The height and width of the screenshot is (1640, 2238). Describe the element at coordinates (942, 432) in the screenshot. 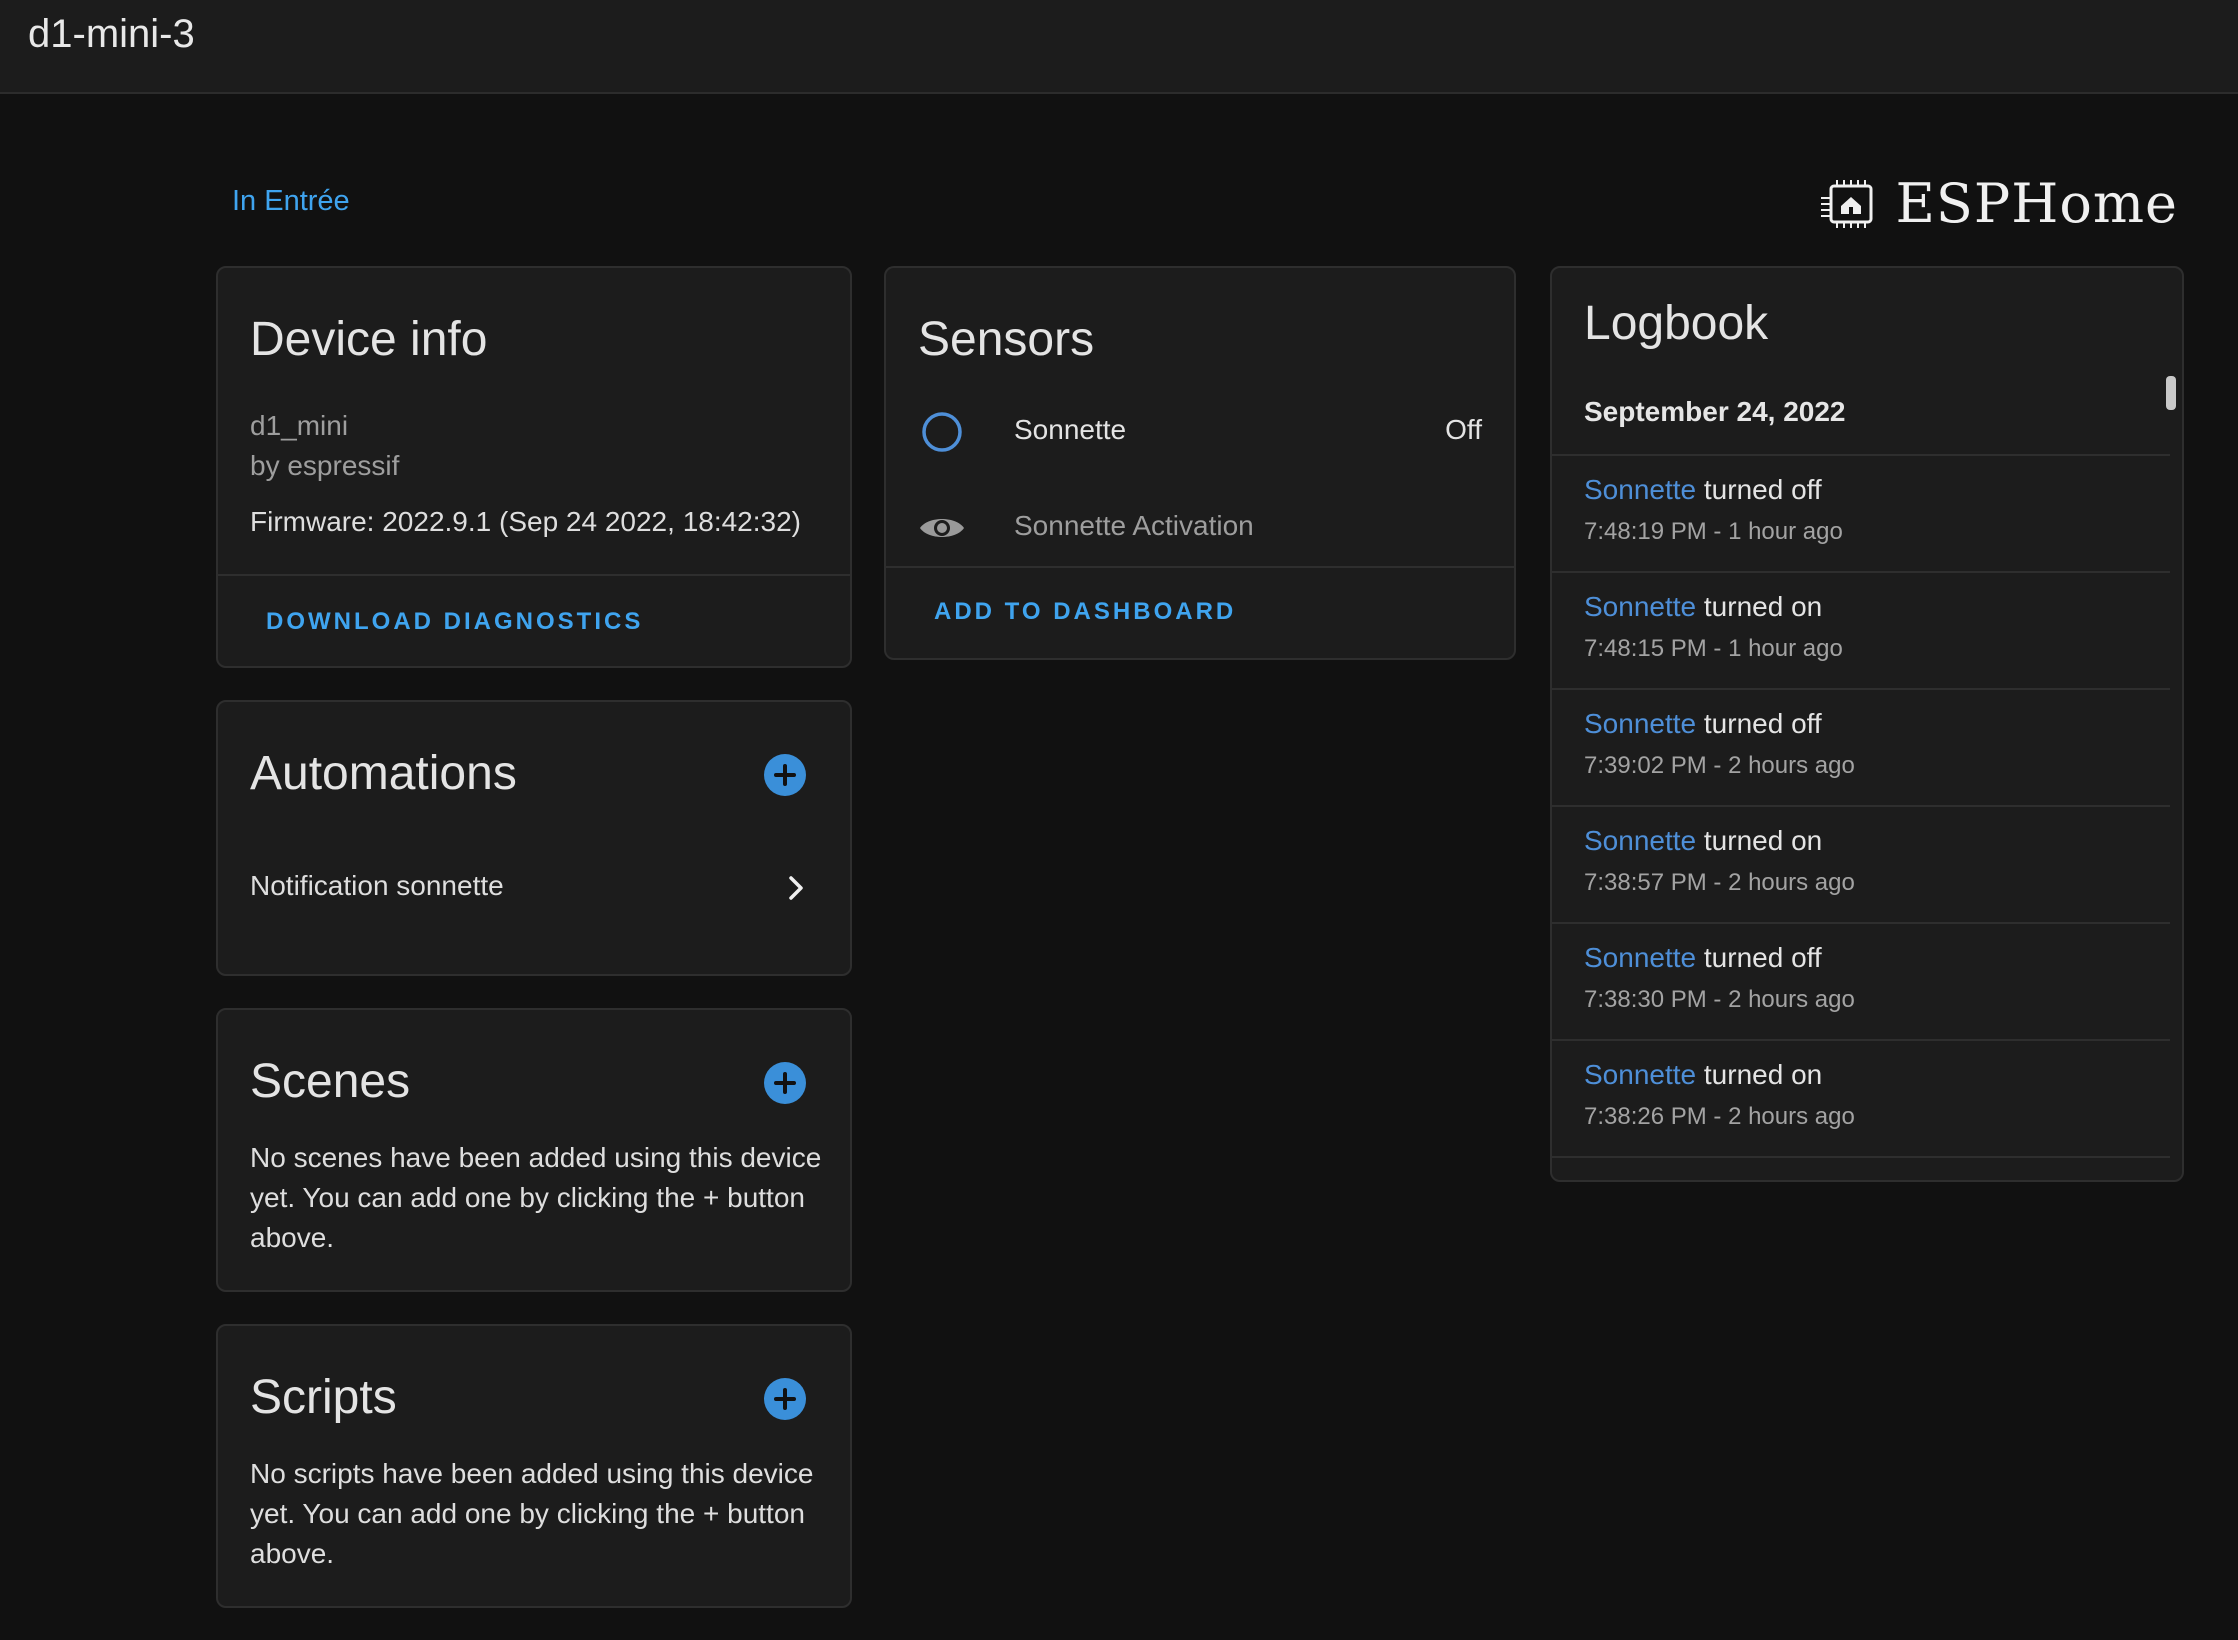

I see `circle-outline-icon` at that location.